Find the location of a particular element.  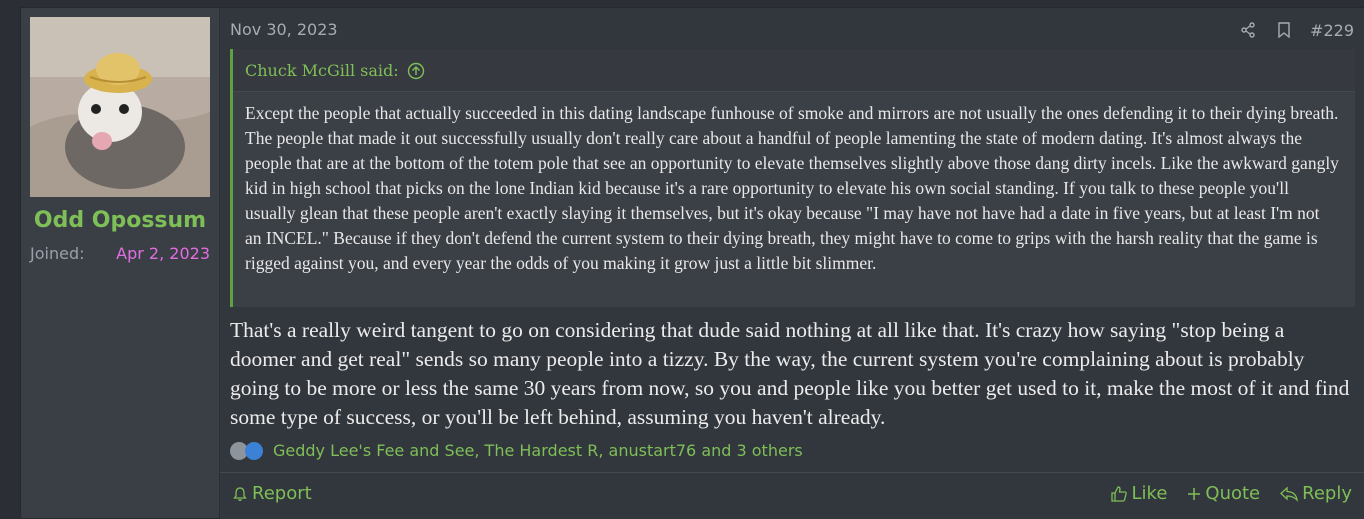

reaction-icons is located at coordinates (246, 450).